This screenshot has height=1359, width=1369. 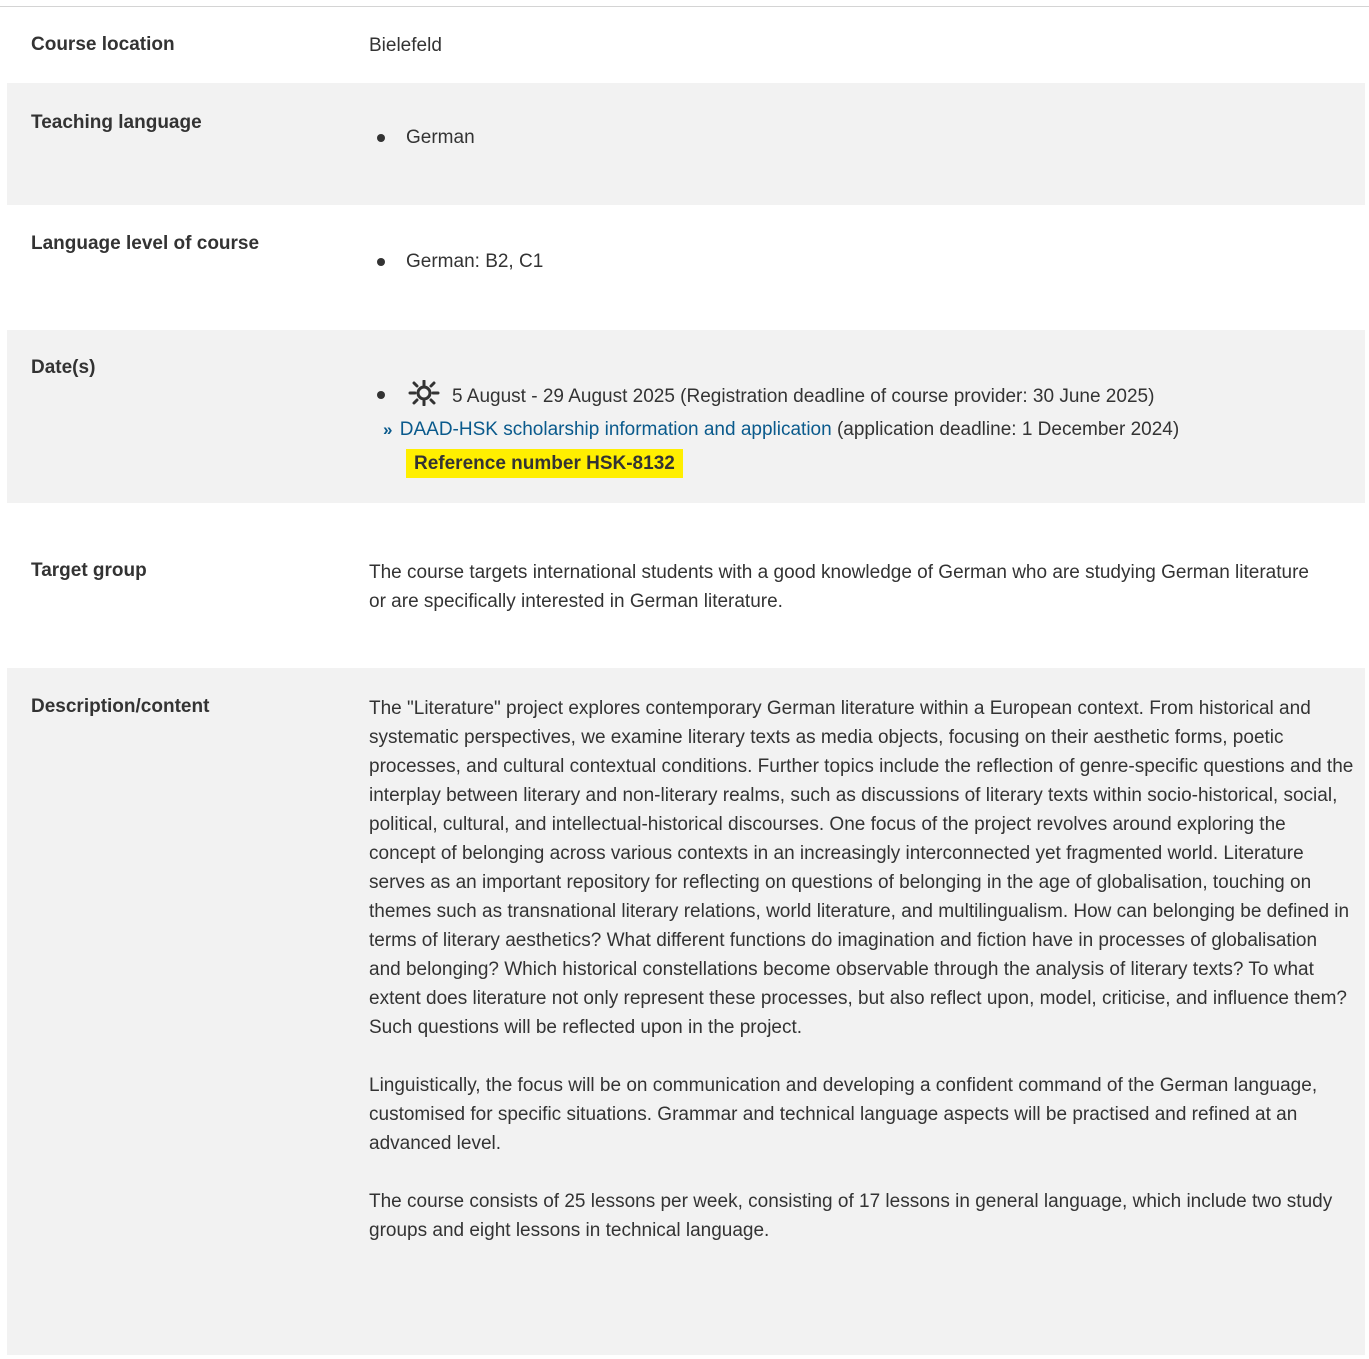 I want to click on row-language-level: Language level of course German: B2, C1, so click(x=686, y=267).